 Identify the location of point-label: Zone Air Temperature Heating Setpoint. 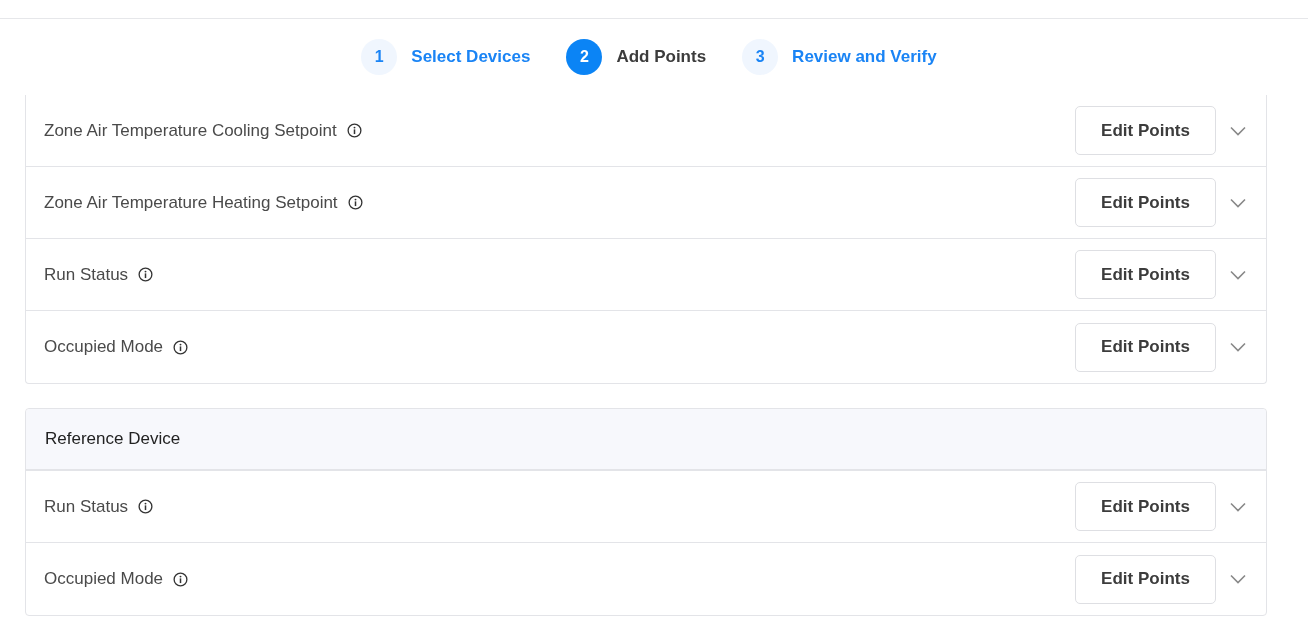
(191, 202).